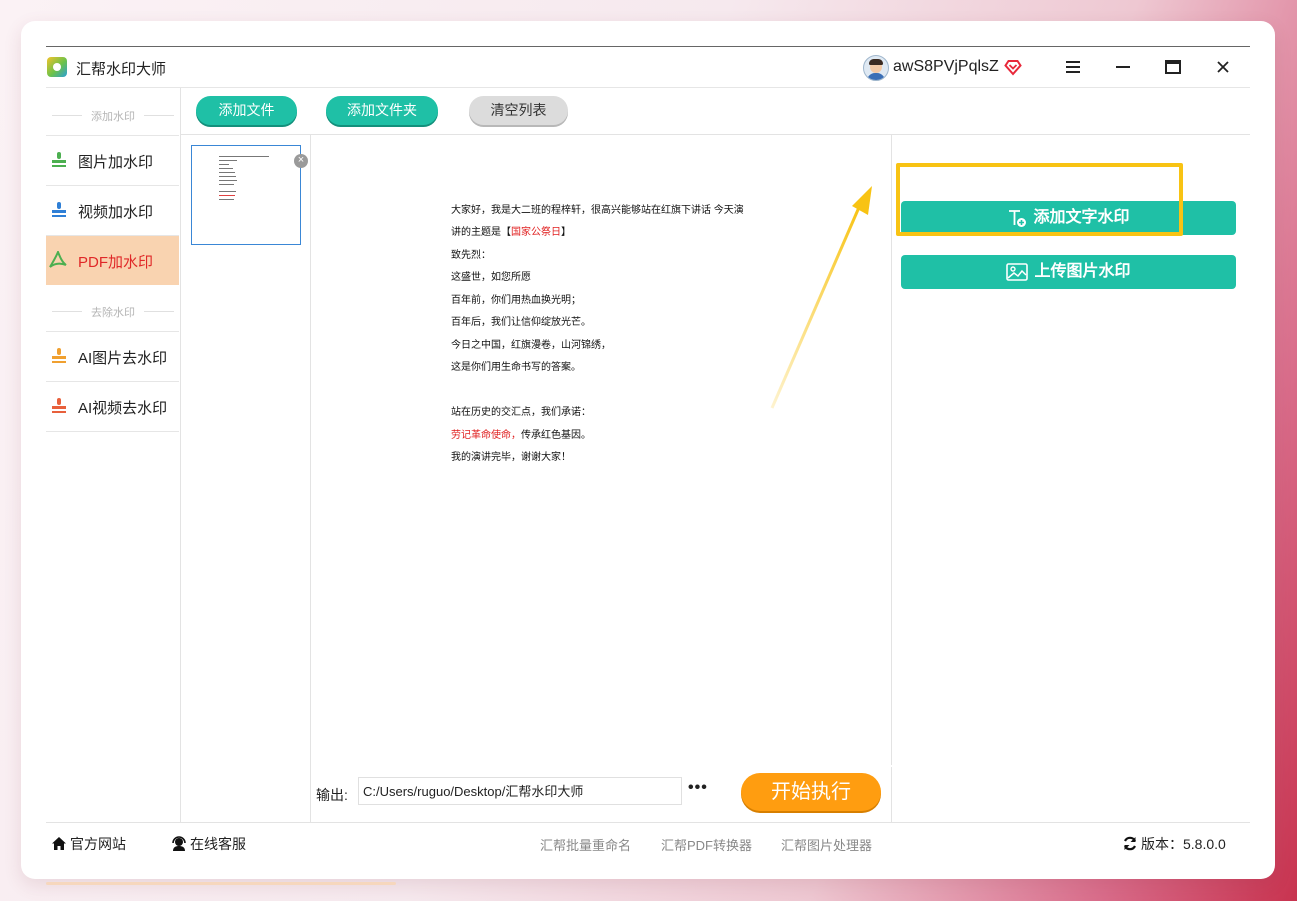  Describe the element at coordinates (246, 110) in the screenshot. I see `add-file-button: 添加文件` at that location.